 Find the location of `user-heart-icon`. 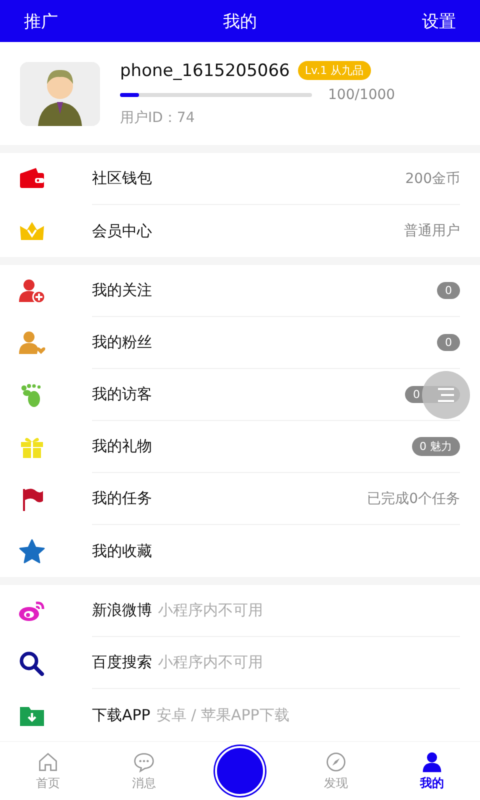

user-heart-icon is located at coordinates (32, 343).